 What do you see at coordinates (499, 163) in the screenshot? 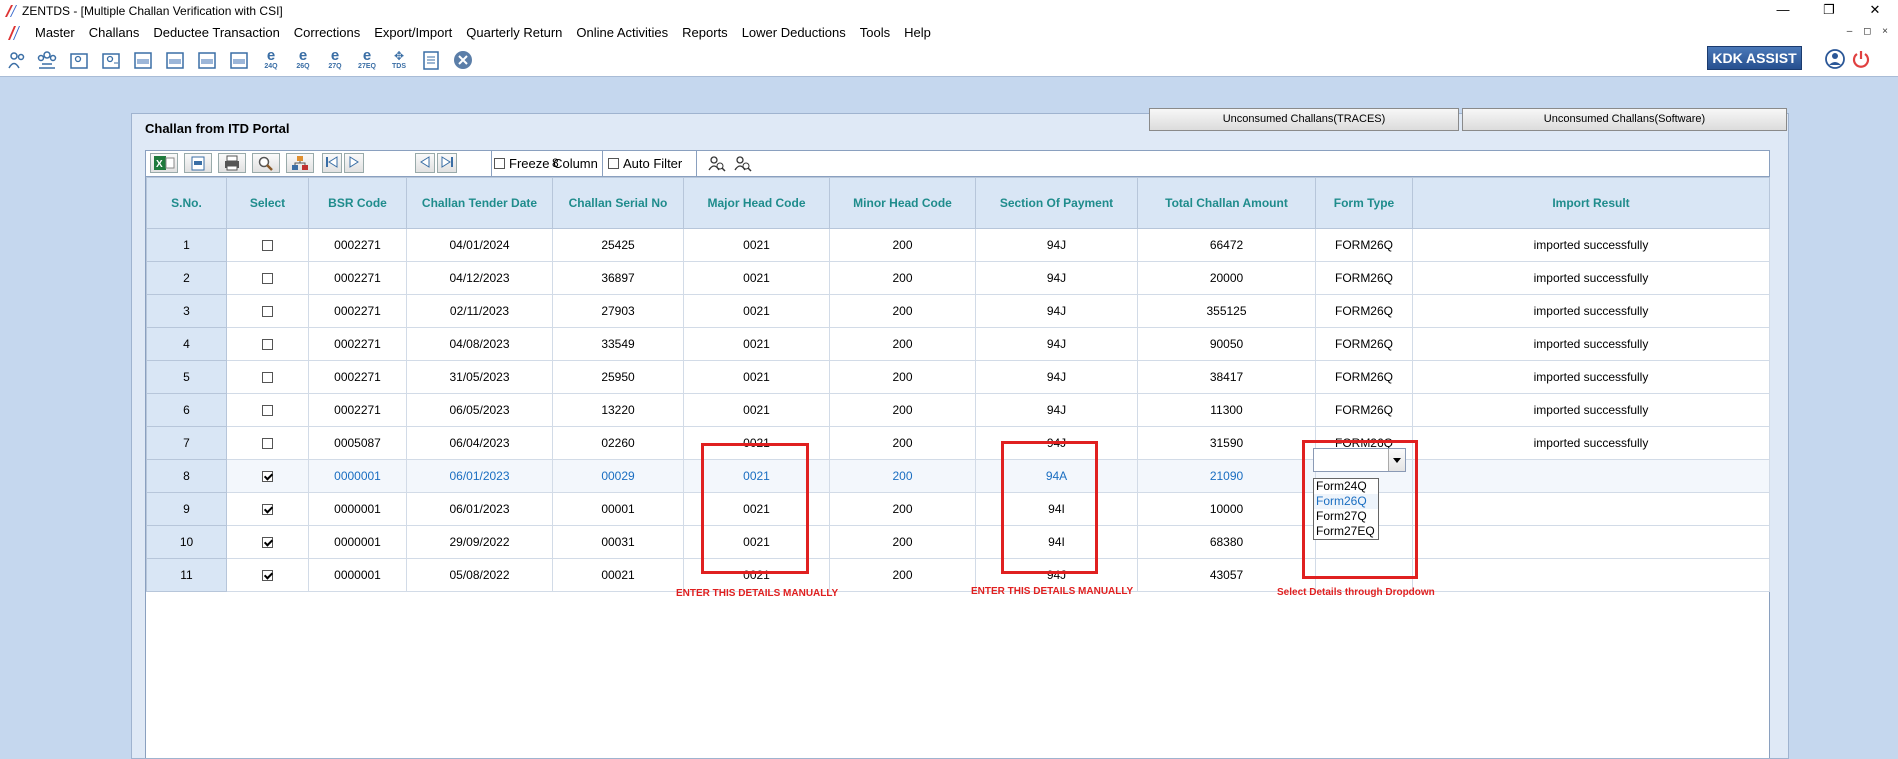
I see `freeze-column-checkbox` at bounding box center [499, 163].